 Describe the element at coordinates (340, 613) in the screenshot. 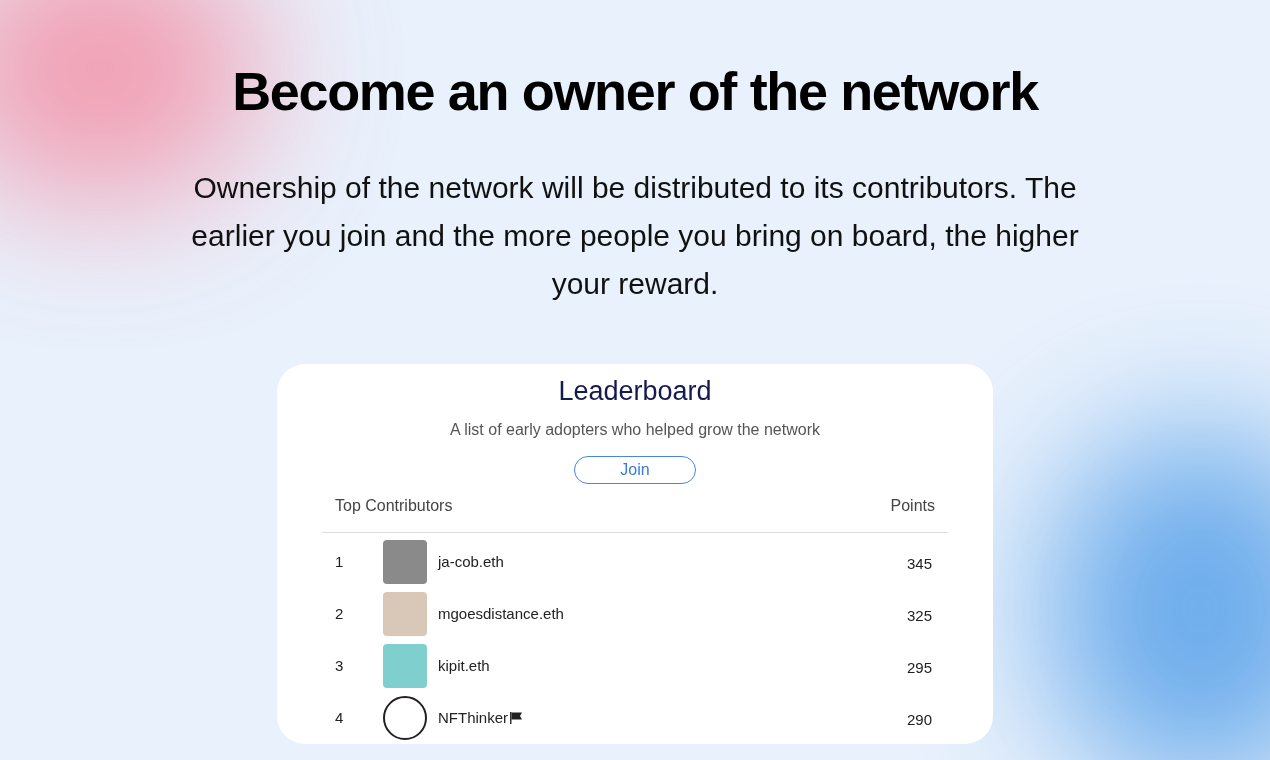

I see `rank-number: 2` at that location.